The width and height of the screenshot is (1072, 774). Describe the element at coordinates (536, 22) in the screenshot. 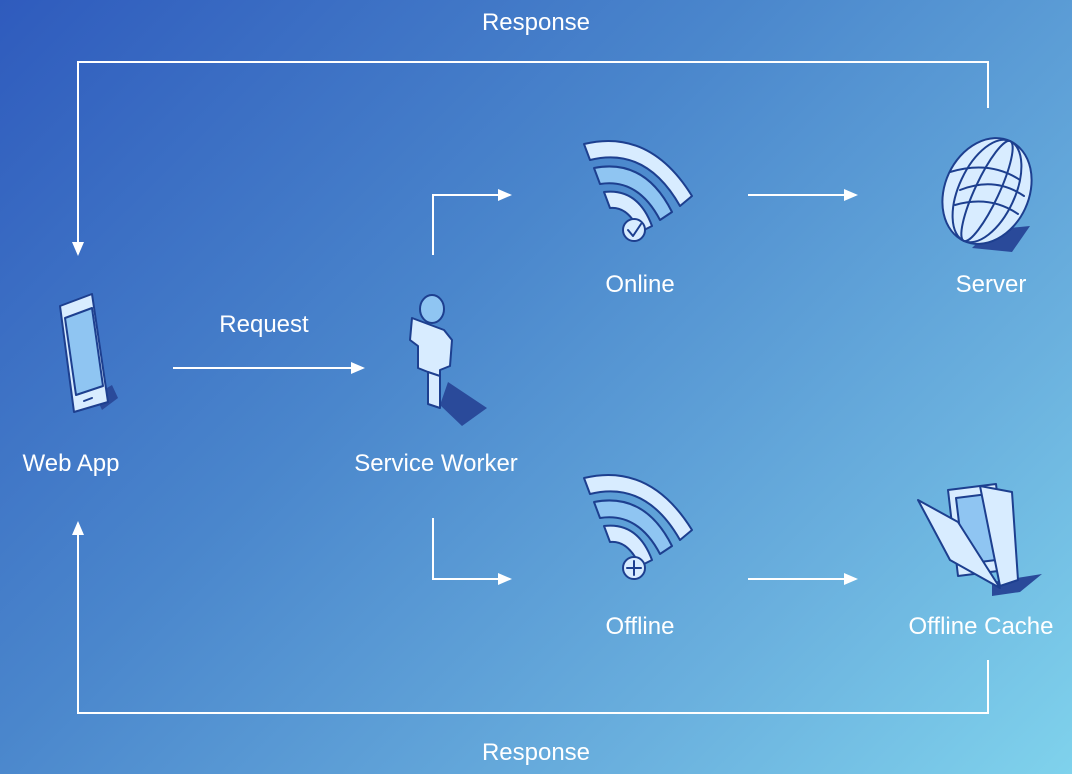

I see `response-top-label: Response` at that location.